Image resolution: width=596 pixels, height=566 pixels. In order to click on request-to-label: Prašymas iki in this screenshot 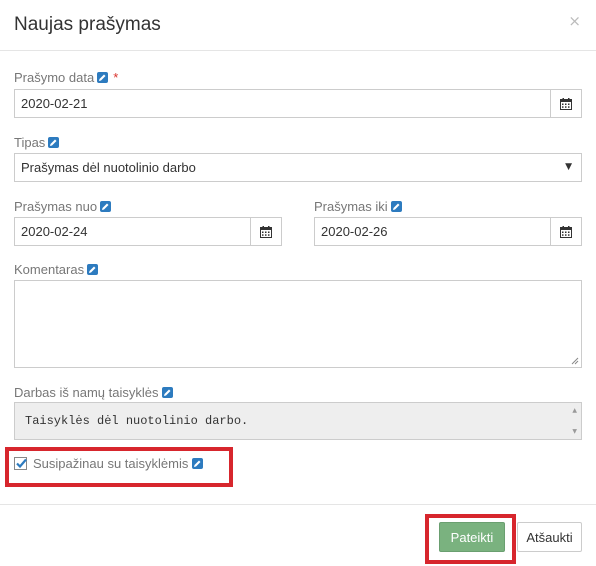, I will do `click(358, 206)`.